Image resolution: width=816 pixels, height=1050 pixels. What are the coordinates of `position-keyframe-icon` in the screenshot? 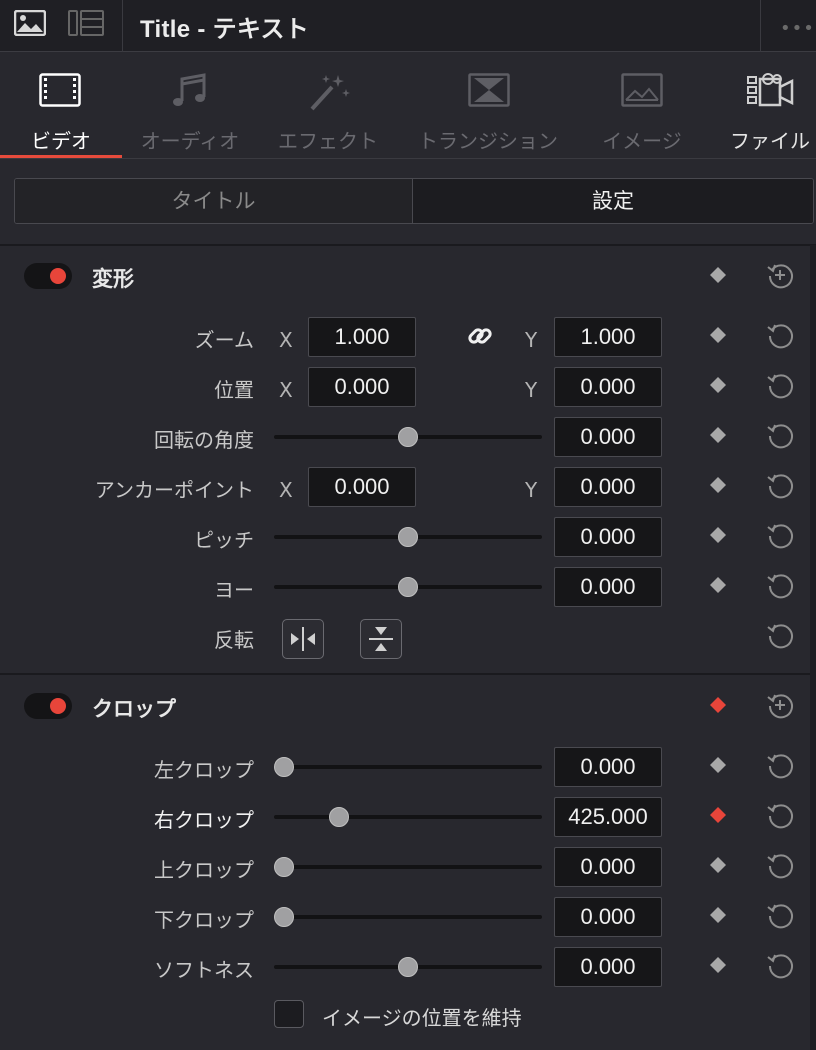 It's located at (718, 385).